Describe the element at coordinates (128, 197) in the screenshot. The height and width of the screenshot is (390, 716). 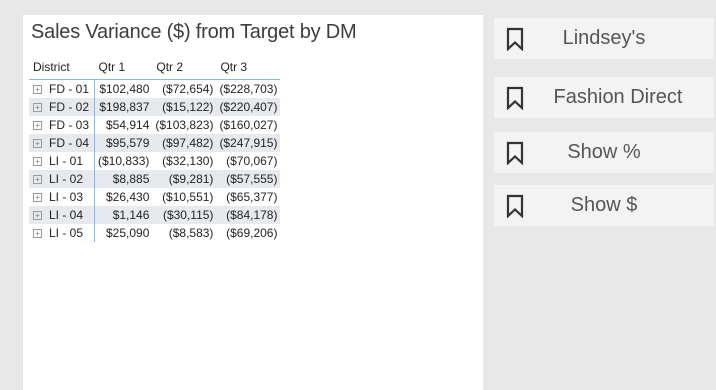
I see `qtr1-cell: $26,430` at that location.